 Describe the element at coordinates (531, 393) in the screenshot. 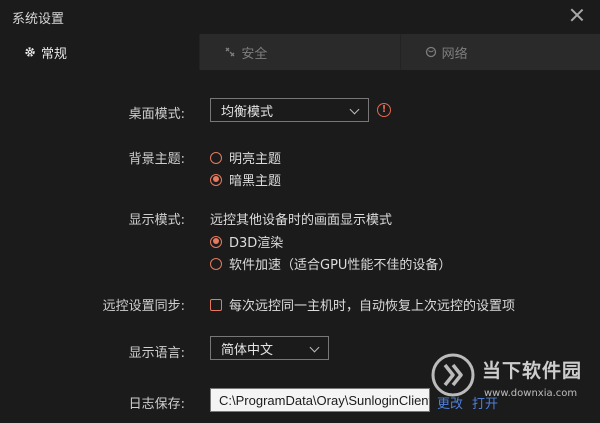

I see `watermark-url: www.downxia.com` at that location.